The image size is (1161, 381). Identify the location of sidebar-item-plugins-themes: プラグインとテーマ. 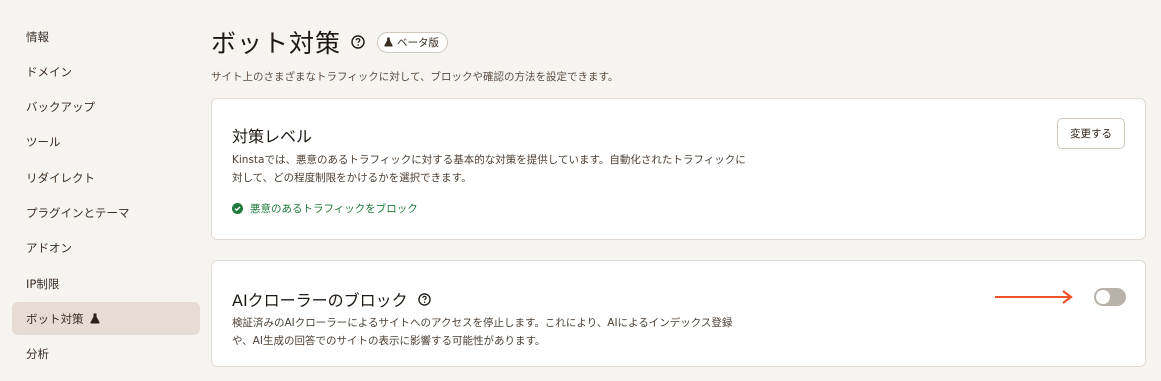
(106, 212).